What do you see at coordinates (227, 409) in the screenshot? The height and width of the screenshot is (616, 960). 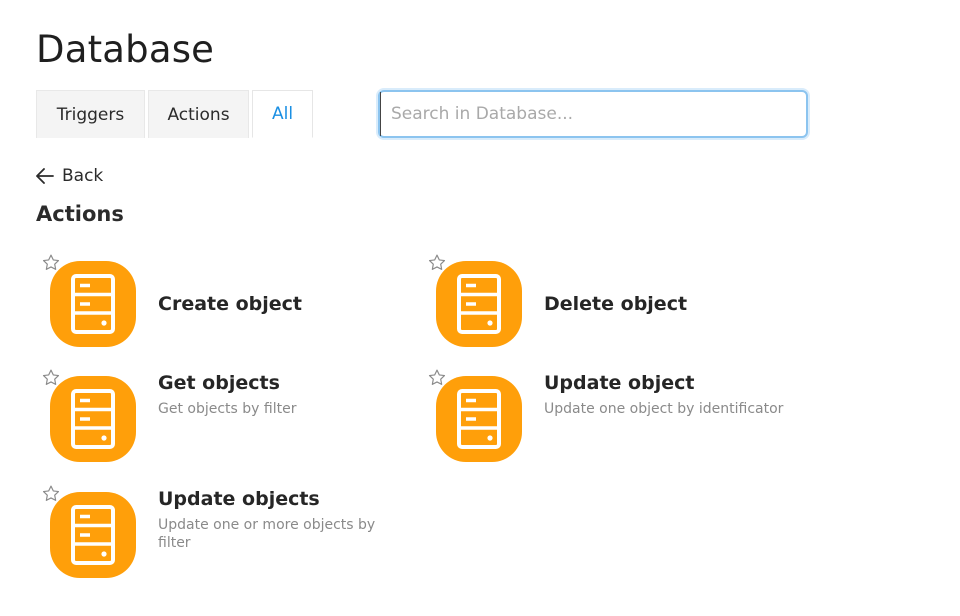 I see `action-description: Get objects by filter` at bounding box center [227, 409].